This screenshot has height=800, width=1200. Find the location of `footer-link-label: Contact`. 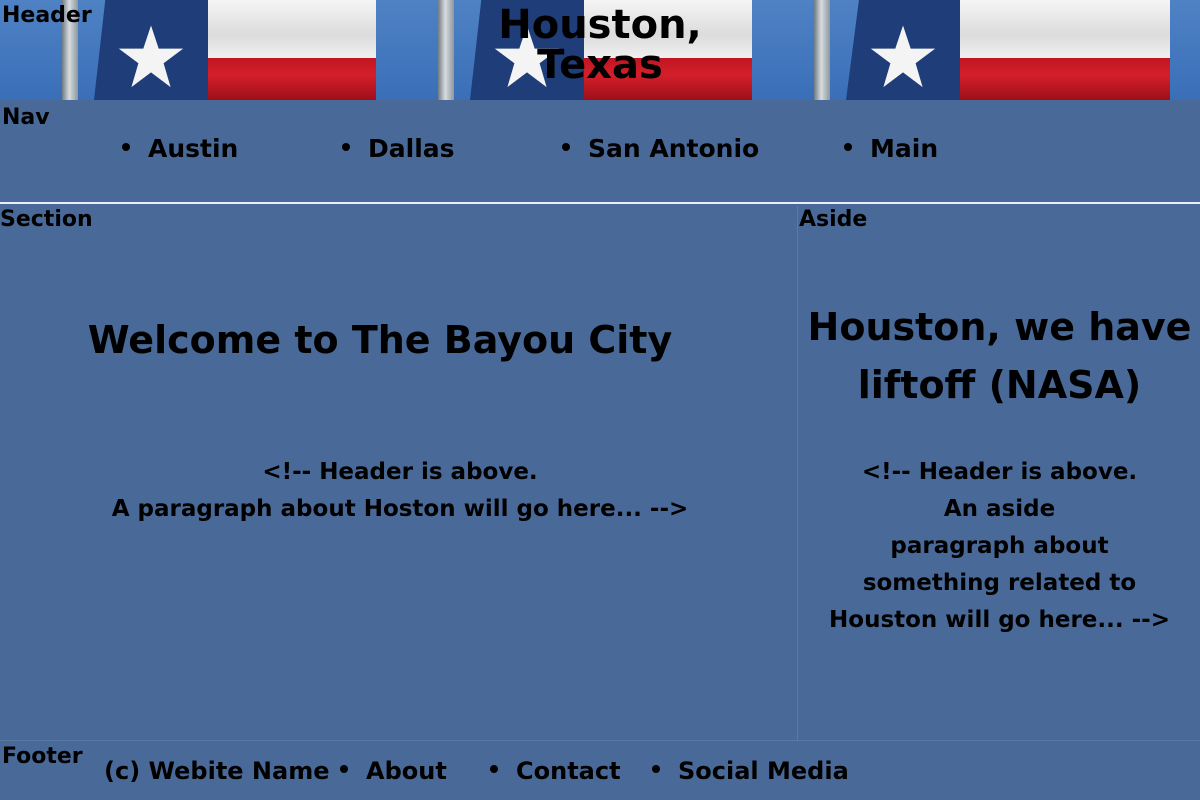

footer-link-label: Contact is located at coordinates (568, 771).